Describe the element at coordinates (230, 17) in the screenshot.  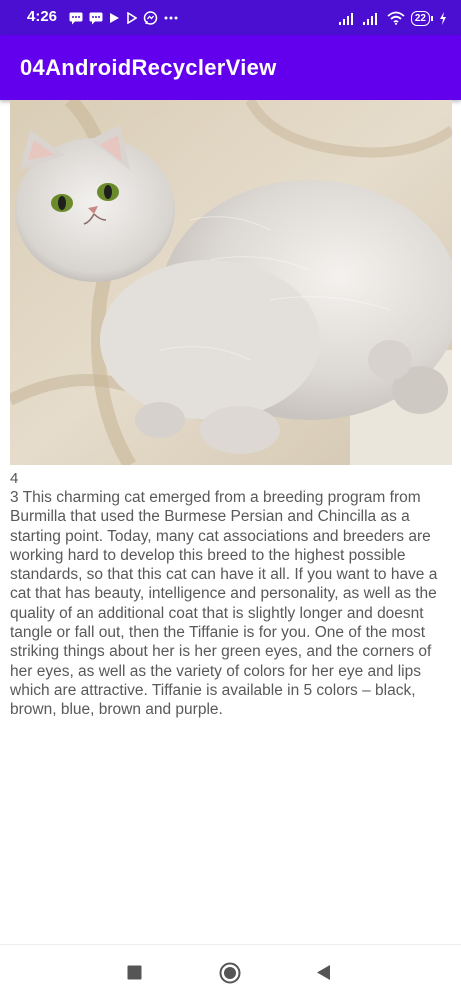
I see `status-bar: 4:26 22` at that location.